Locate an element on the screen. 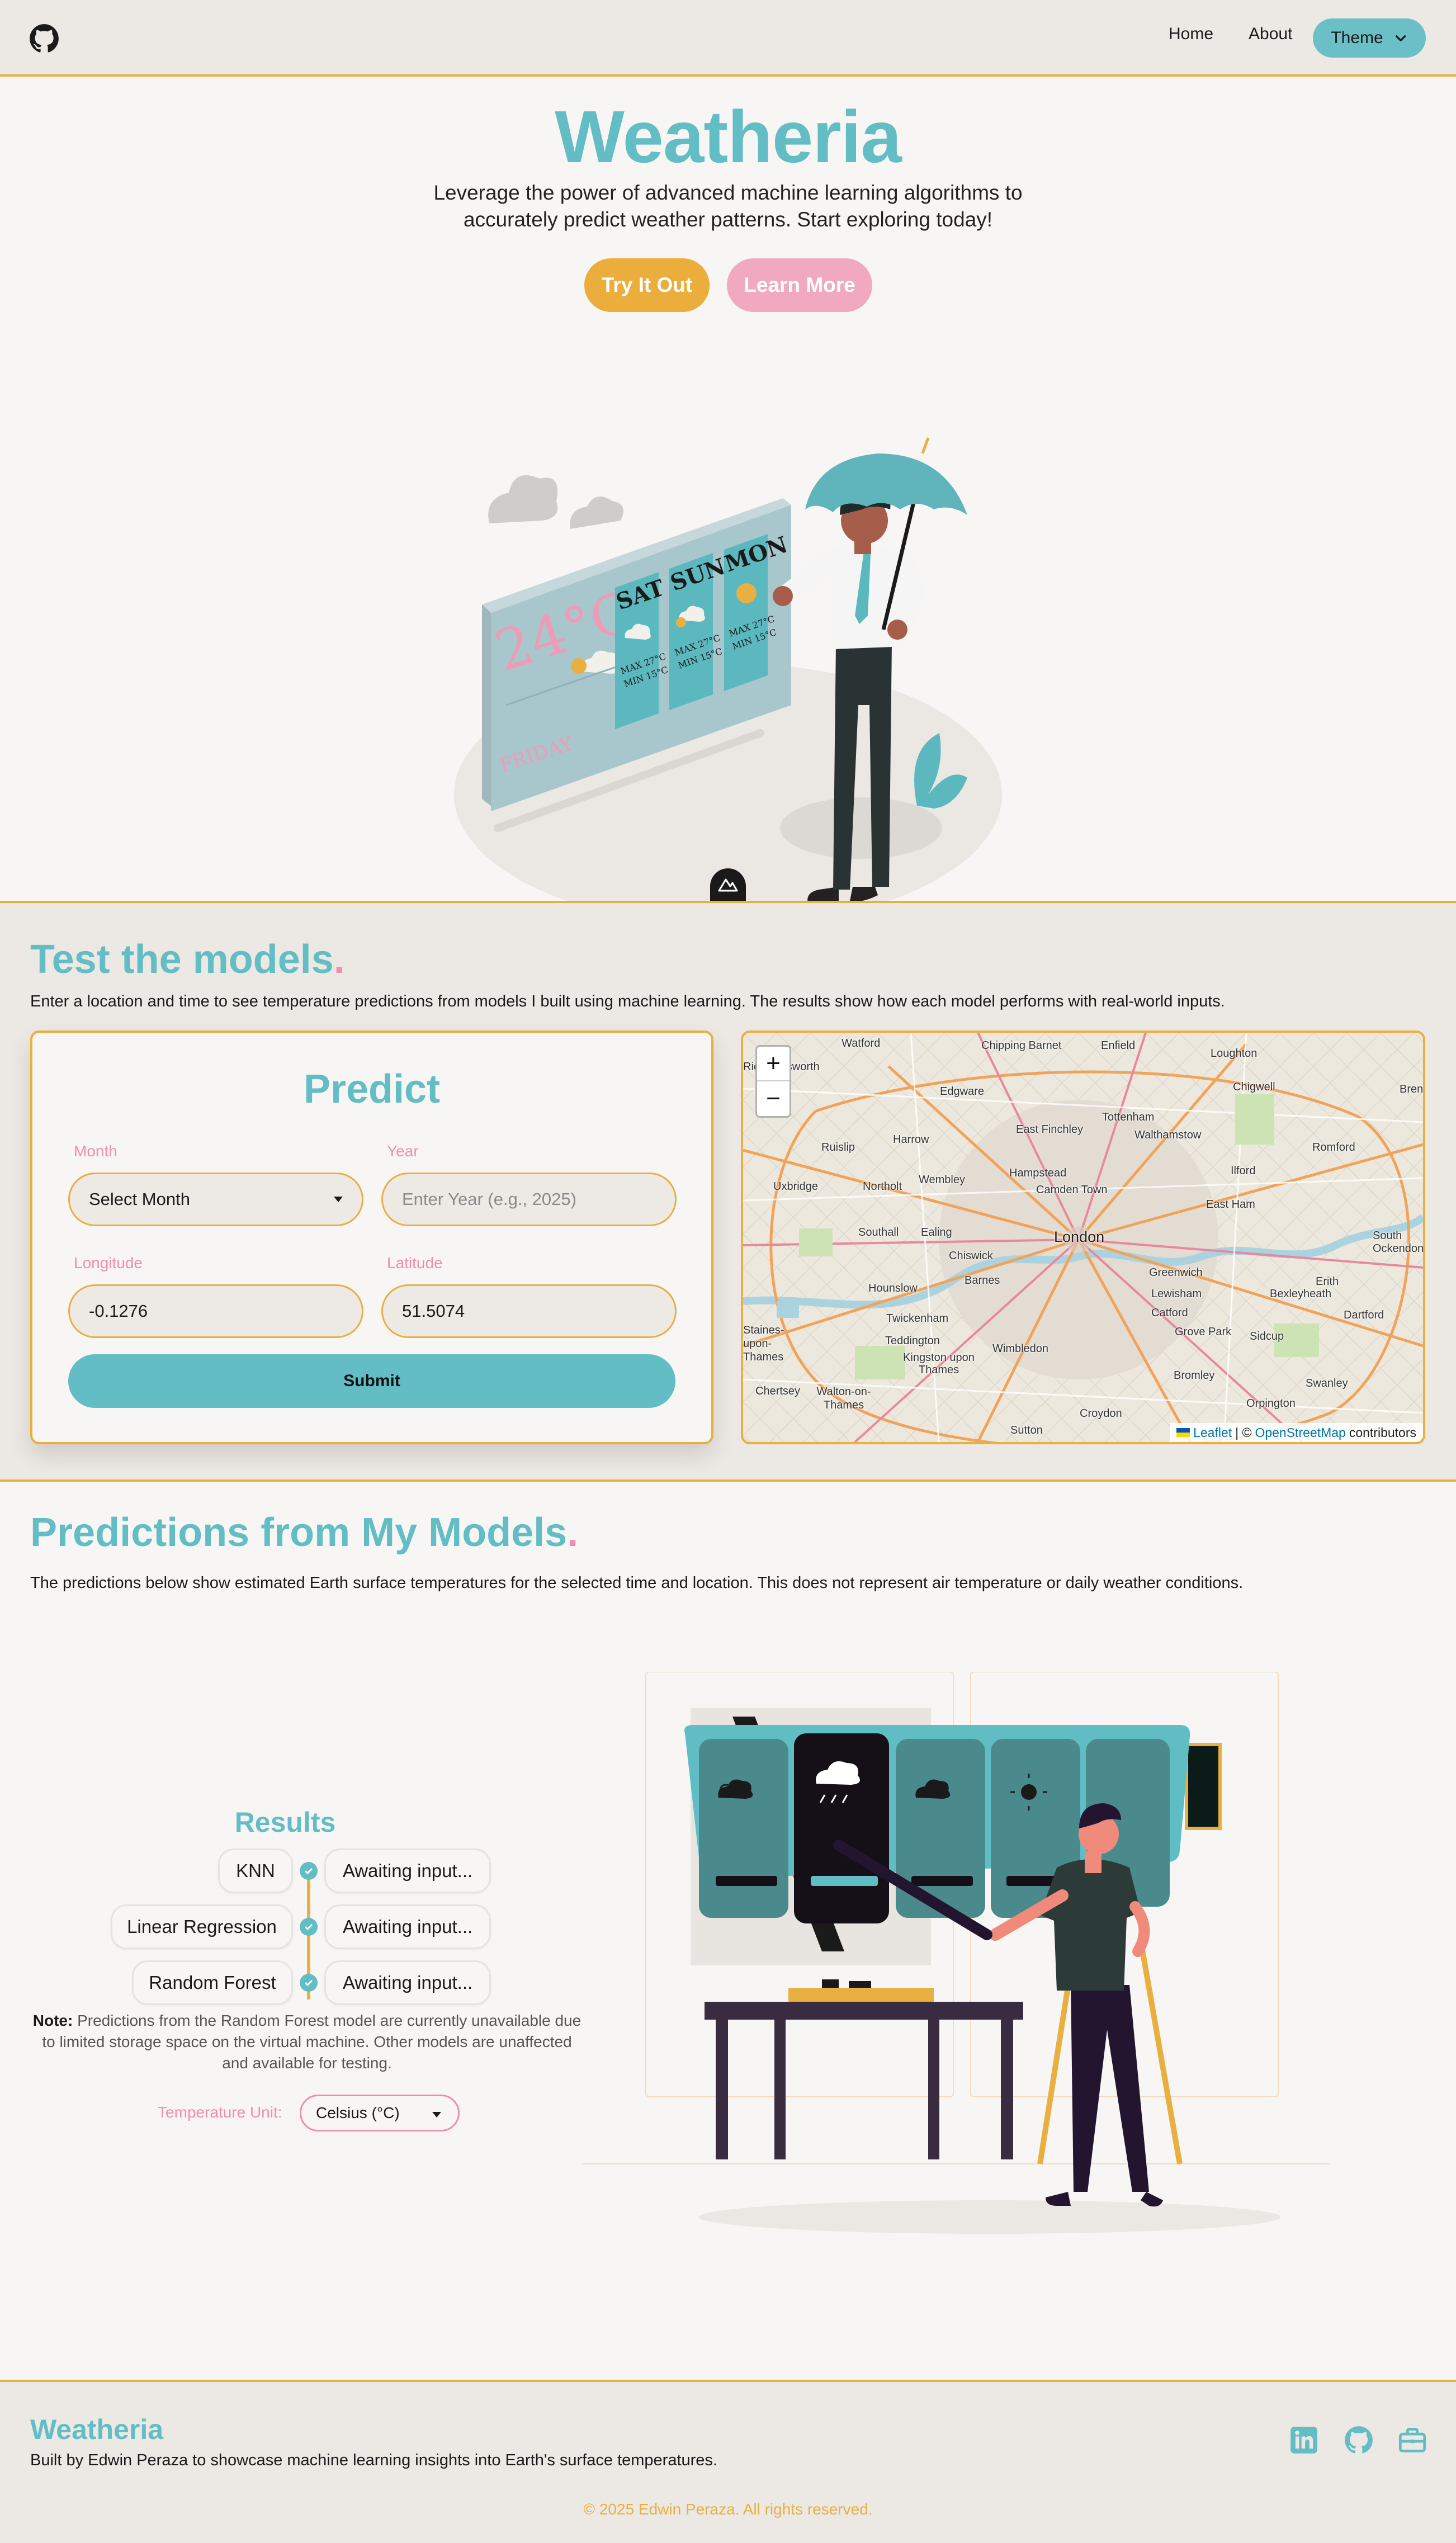 Image resolution: width=1456 pixels, height=2543 pixels. map-attribution: Leaflet | © OpenStreetMap contributors is located at coordinates (1296, 1432).